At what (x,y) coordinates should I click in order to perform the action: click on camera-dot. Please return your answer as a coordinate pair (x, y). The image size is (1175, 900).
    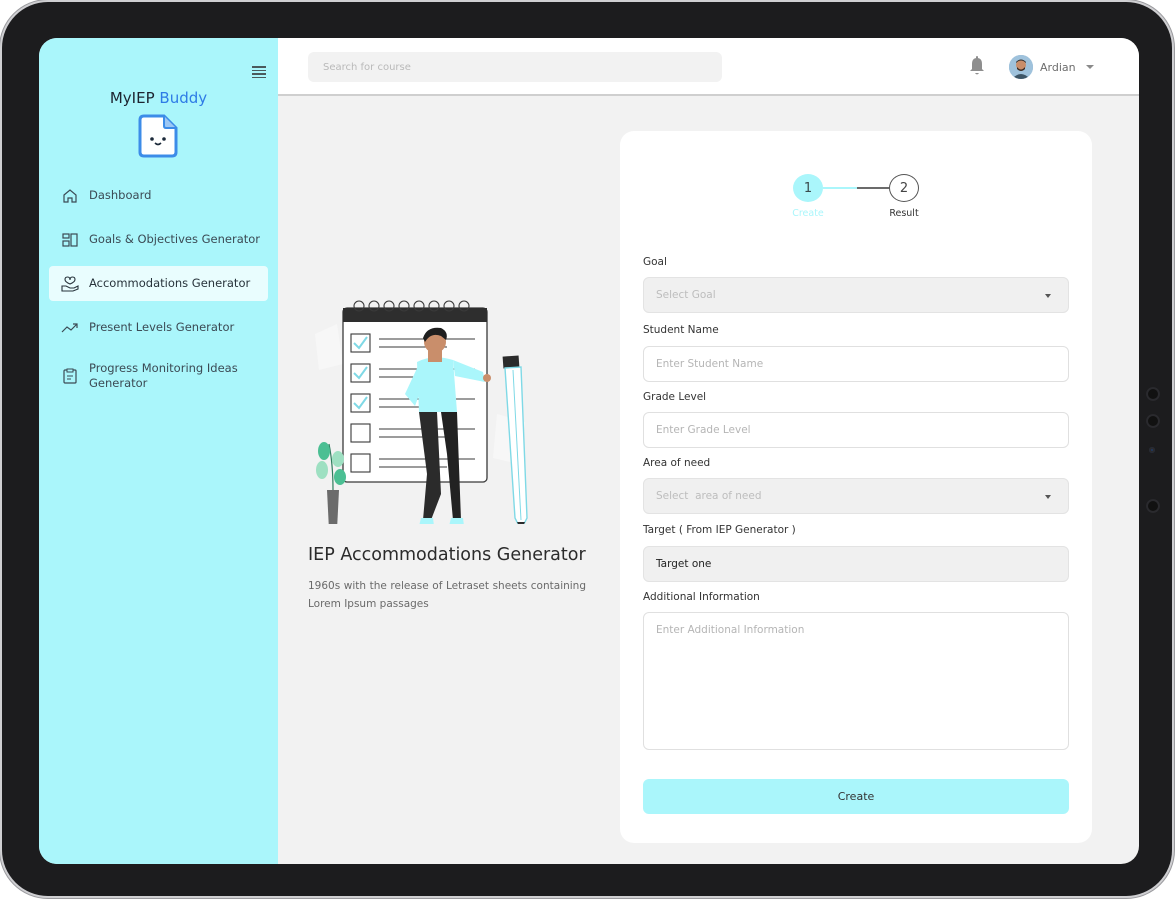
    Looking at the image, I should click on (1152, 450).